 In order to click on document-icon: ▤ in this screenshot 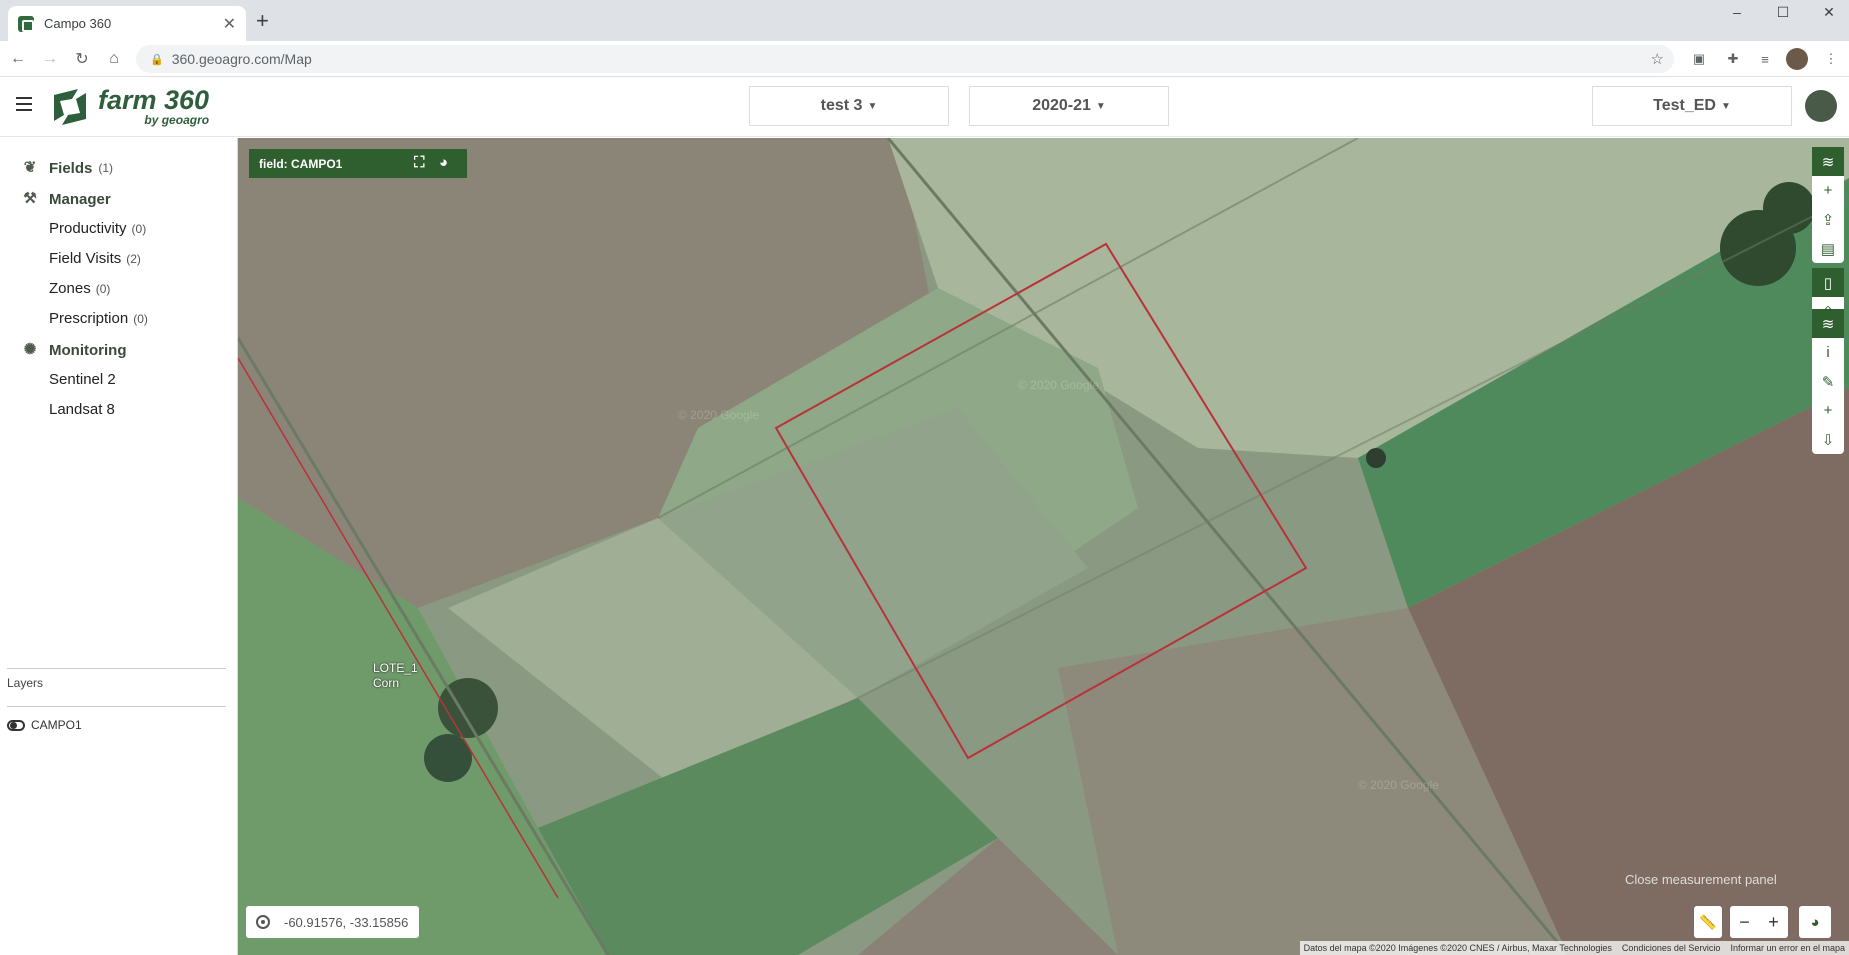, I will do `click(1828, 248)`.